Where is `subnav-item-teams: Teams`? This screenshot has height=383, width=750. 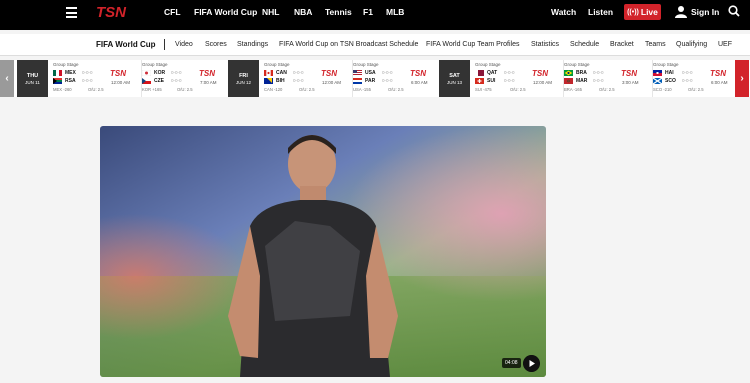
subnav-item-teams: Teams is located at coordinates (655, 44).